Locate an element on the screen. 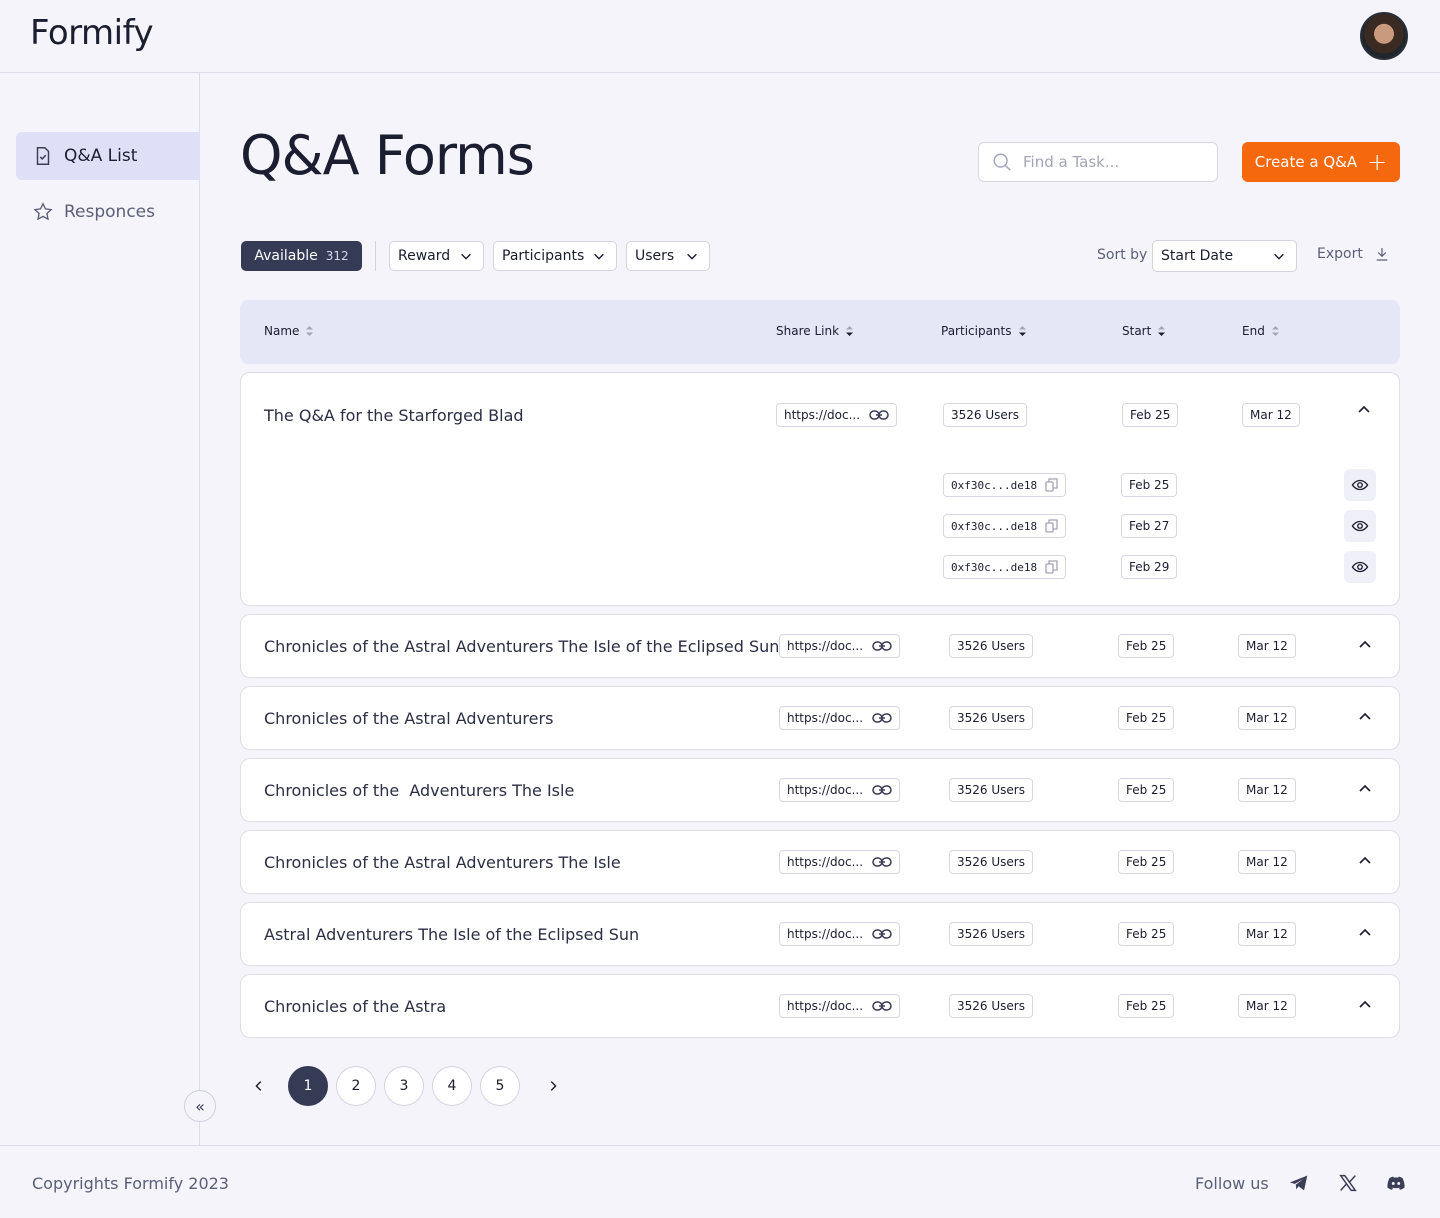 Image resolution: width=1440 pixels, height=1218 pixels. column-header-share-link: Share Link is located at coordinates (815, 331).